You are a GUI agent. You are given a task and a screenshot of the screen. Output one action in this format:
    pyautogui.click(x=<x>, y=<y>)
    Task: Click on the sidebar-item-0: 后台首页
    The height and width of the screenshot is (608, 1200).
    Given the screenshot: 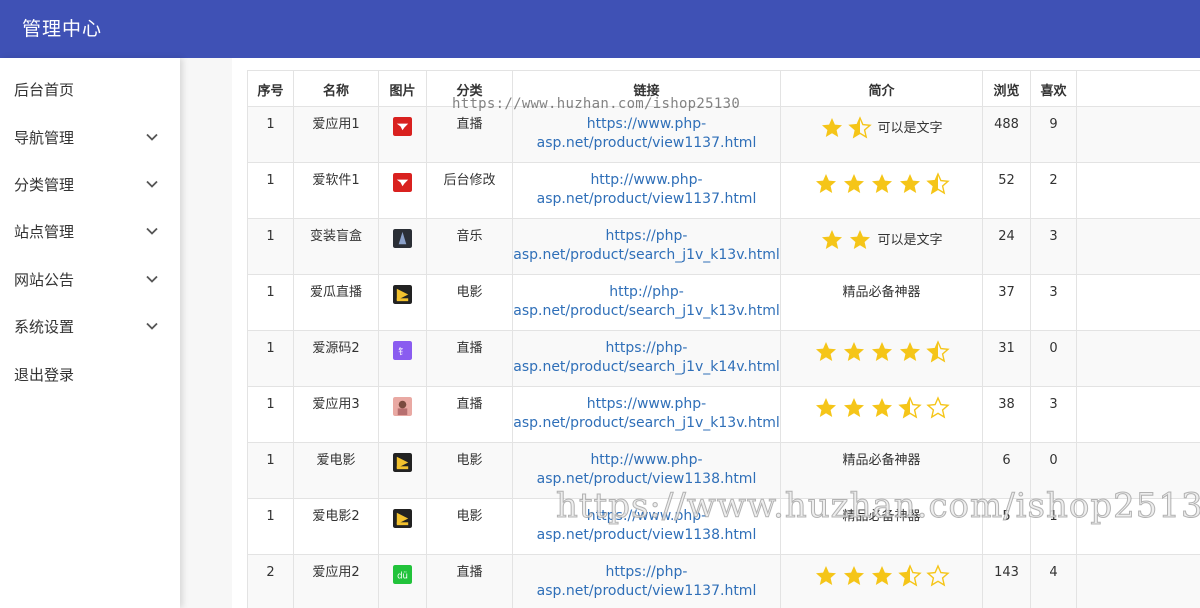 What is the action you would take?
    pyautogui.click(x=90, y=89)
    